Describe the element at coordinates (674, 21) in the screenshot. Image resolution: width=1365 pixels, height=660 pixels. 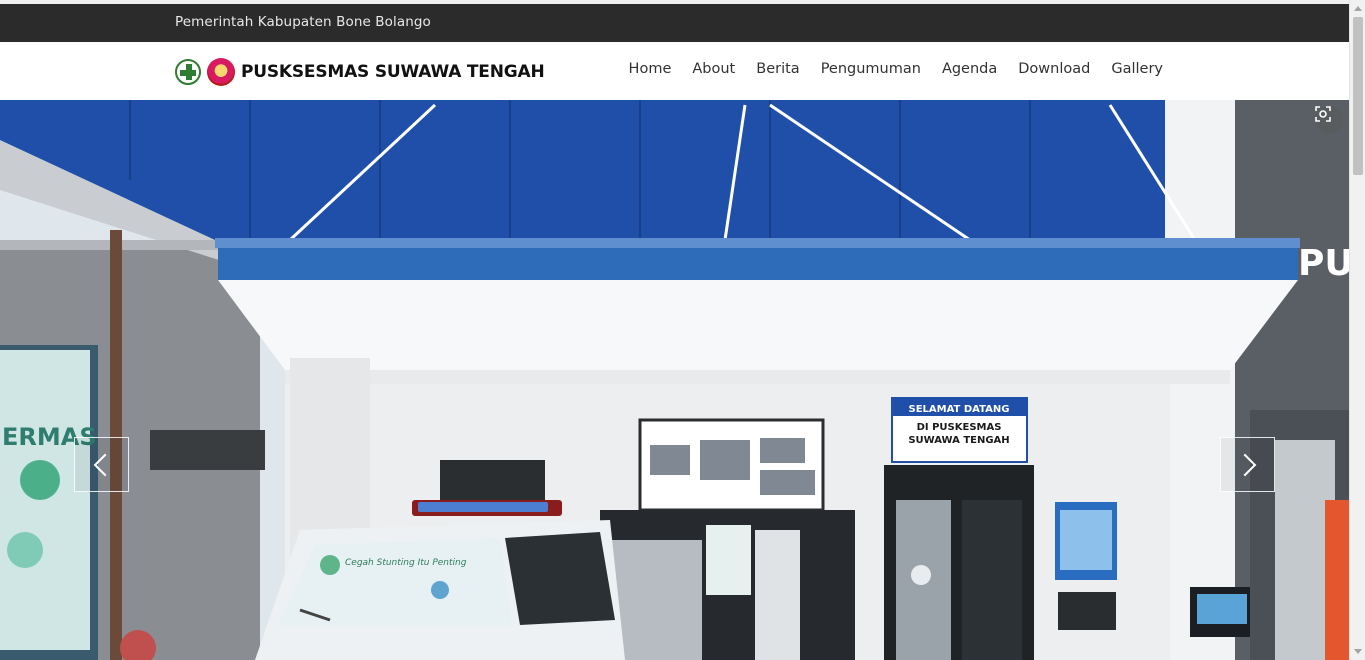
I see `top-bar: Pemerintah Kabupaten Bone Bolango` at that location.